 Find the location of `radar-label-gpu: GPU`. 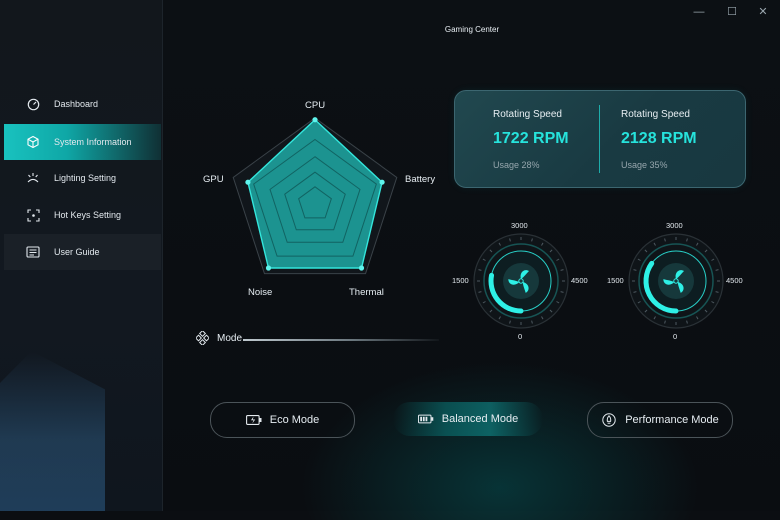

radar-label-gpu: GPU is located at coordinates (213, 179).